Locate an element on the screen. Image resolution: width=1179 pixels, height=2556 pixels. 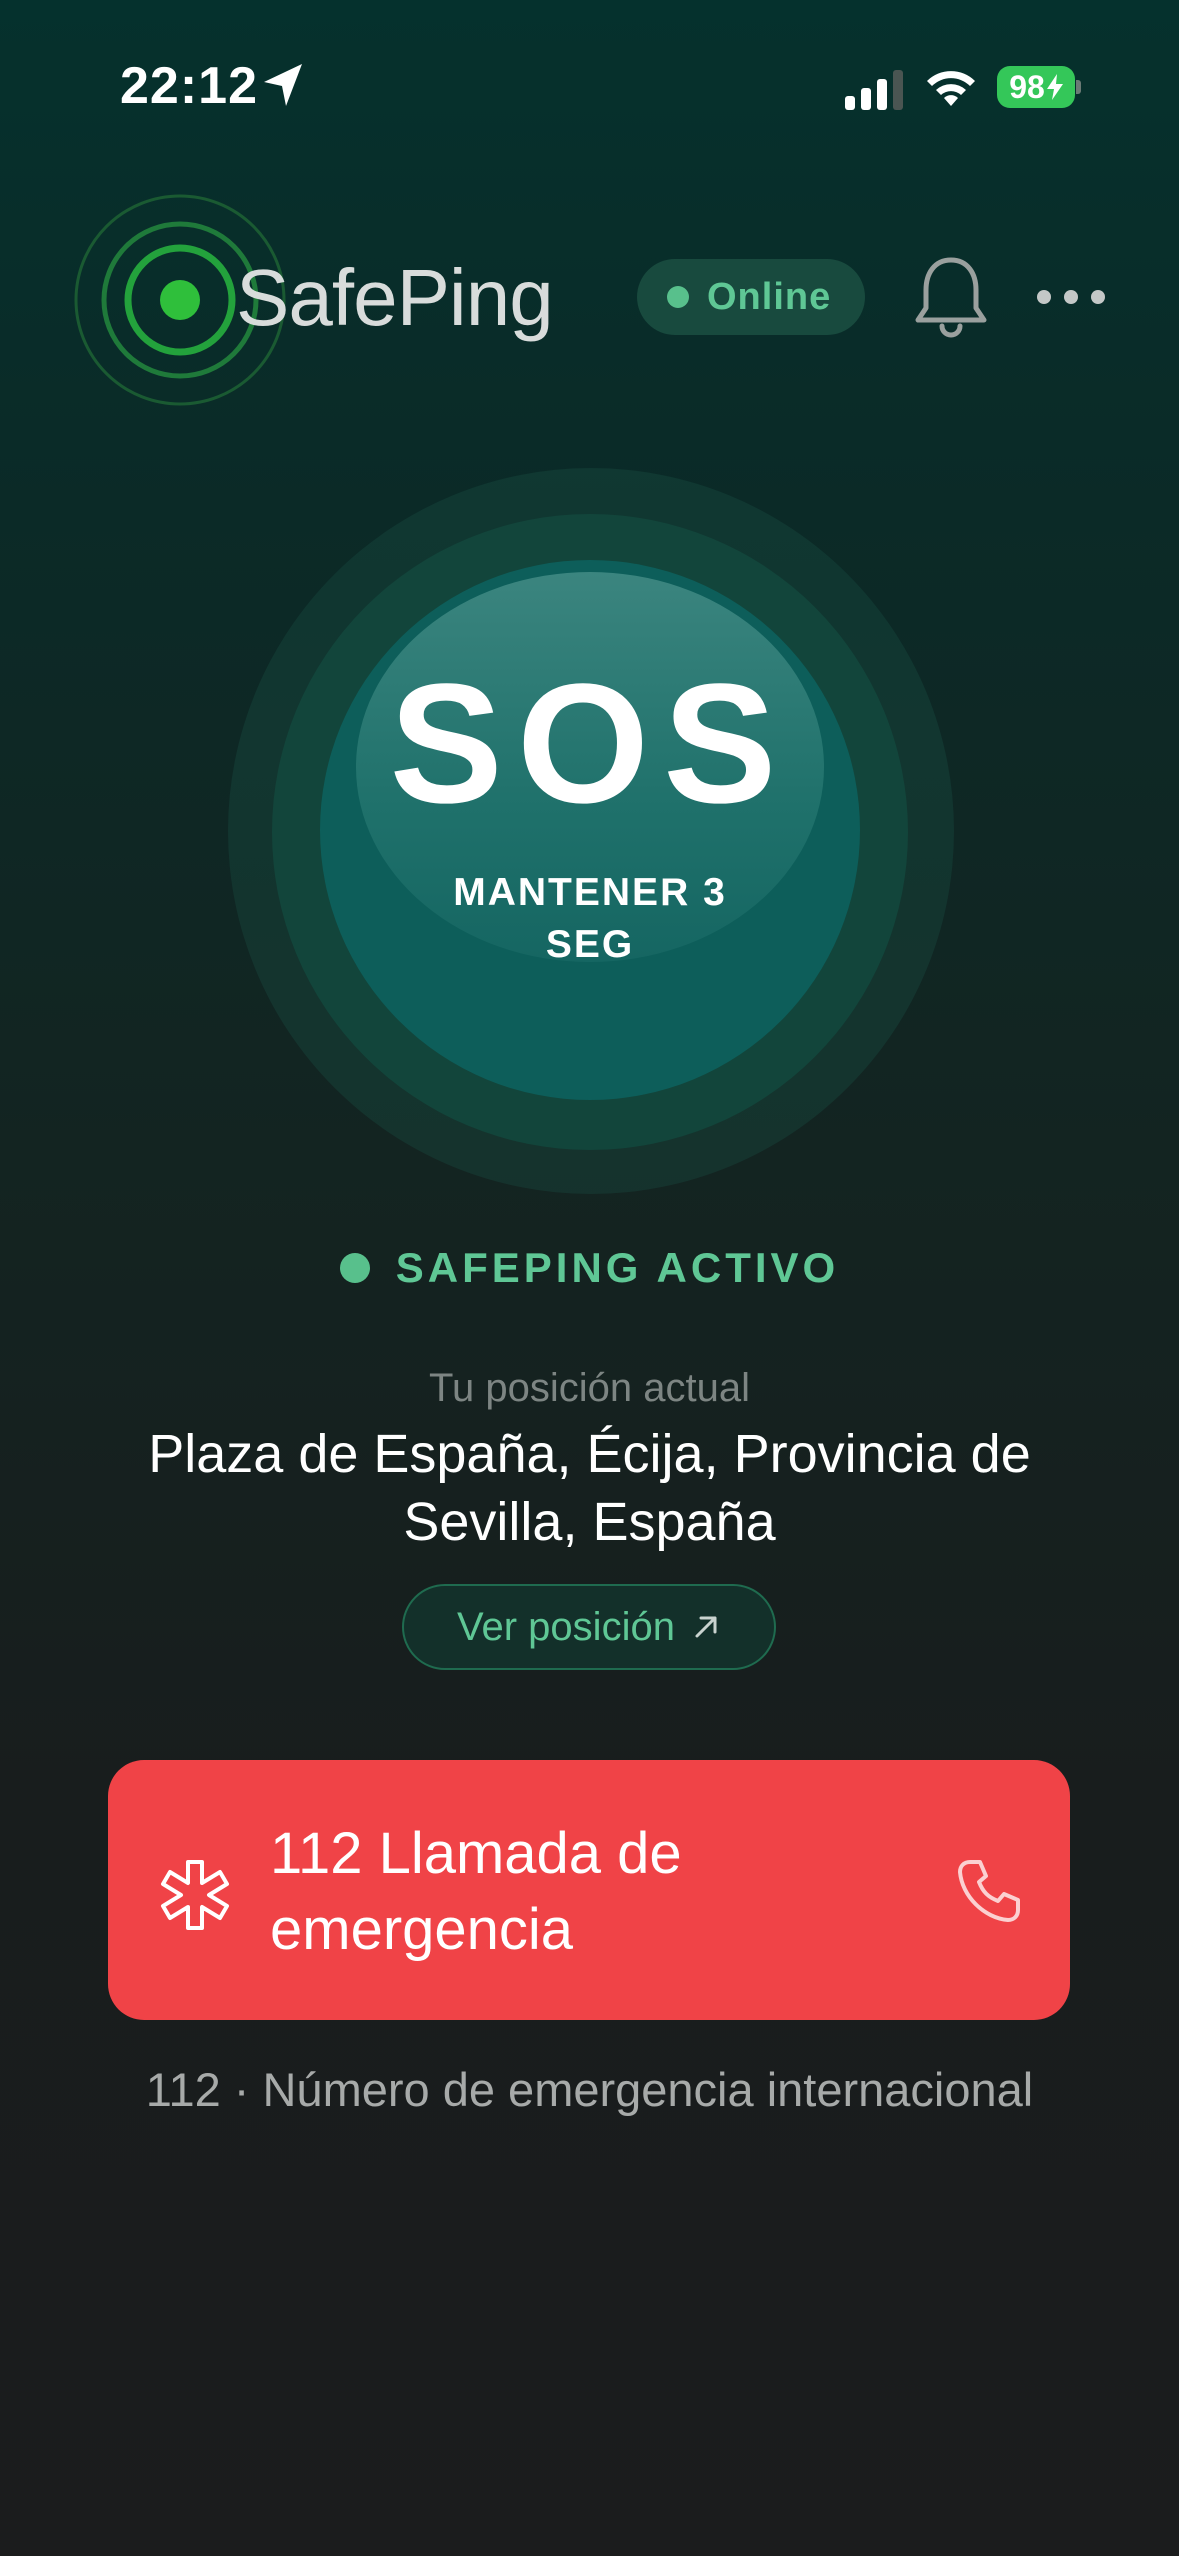
battery-charging-icon: 98 is located at coordinates (1036, 87).